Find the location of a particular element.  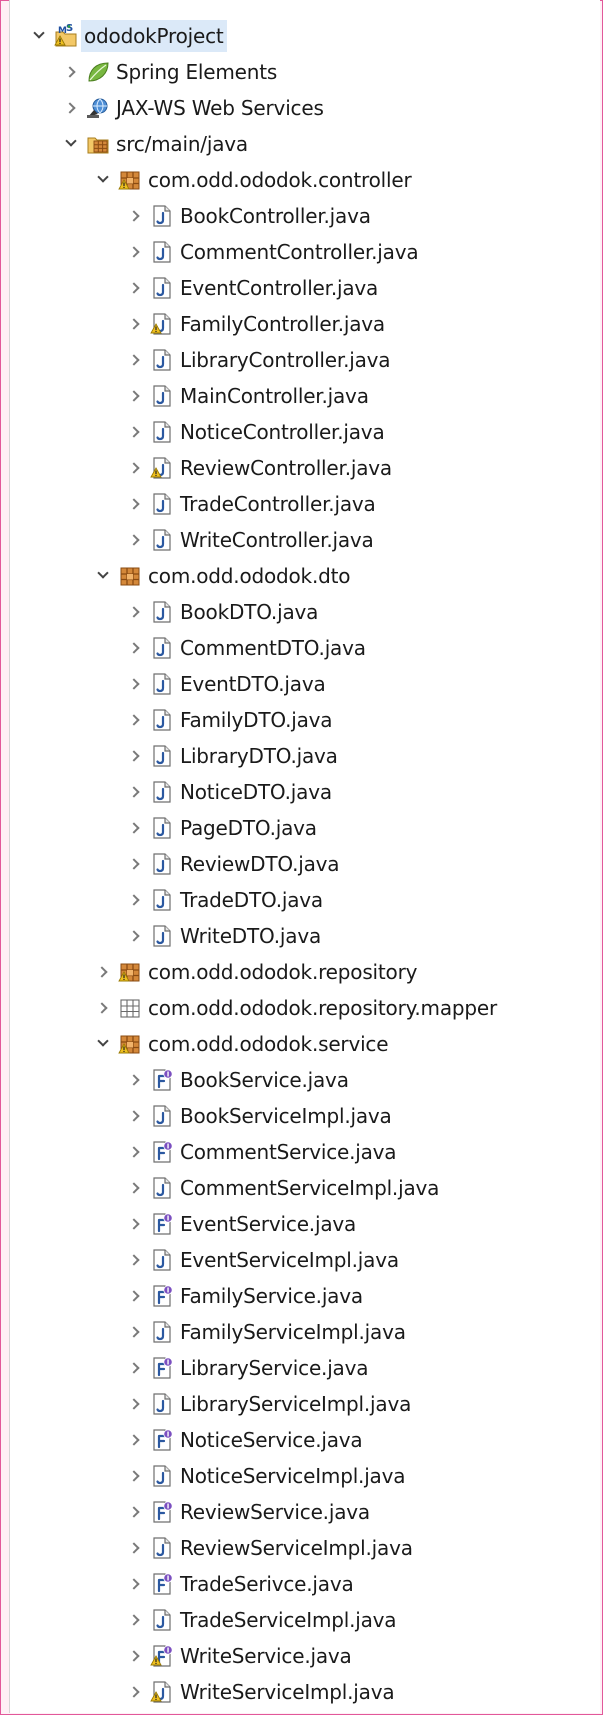

tree-item-file: FamilyDTO.java is located at coordinates (305, 720).